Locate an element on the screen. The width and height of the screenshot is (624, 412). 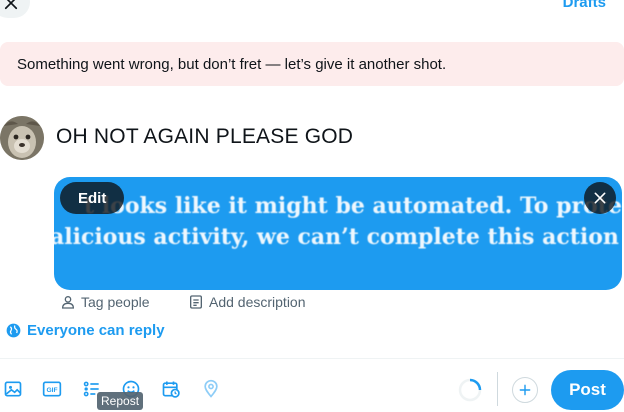
add-post-button is located at coordinates (525, 390).